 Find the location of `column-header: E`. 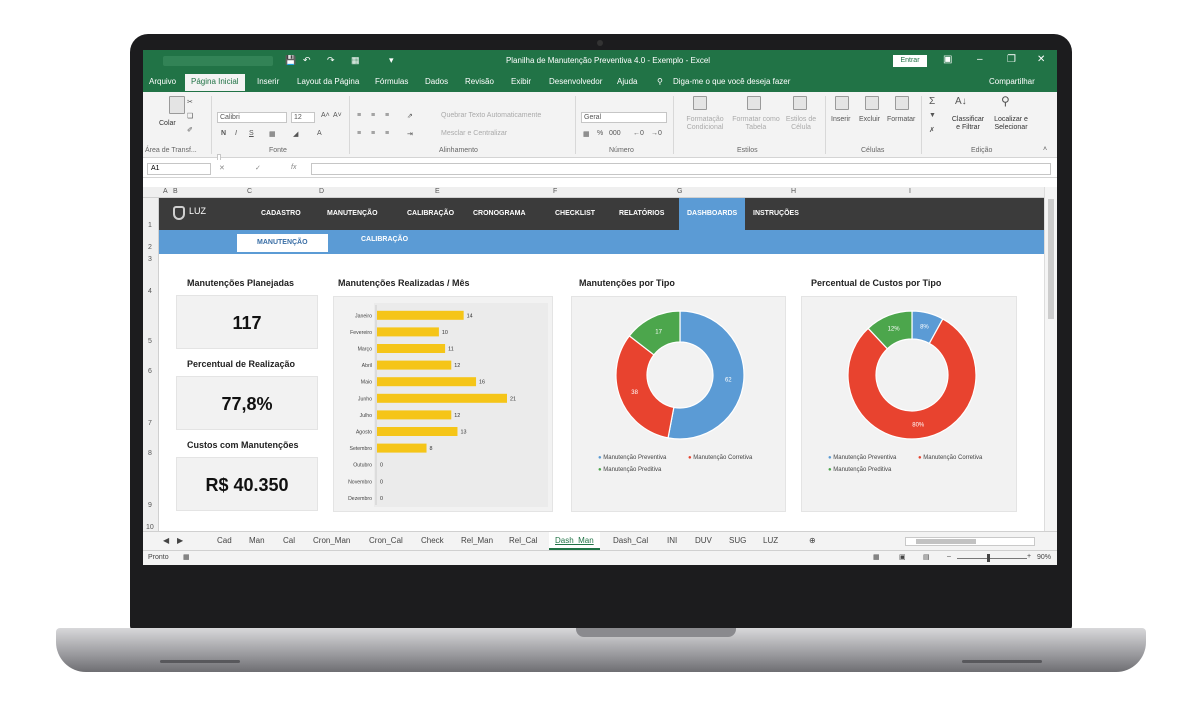

column-header: E is located at coordinates (437, 191).